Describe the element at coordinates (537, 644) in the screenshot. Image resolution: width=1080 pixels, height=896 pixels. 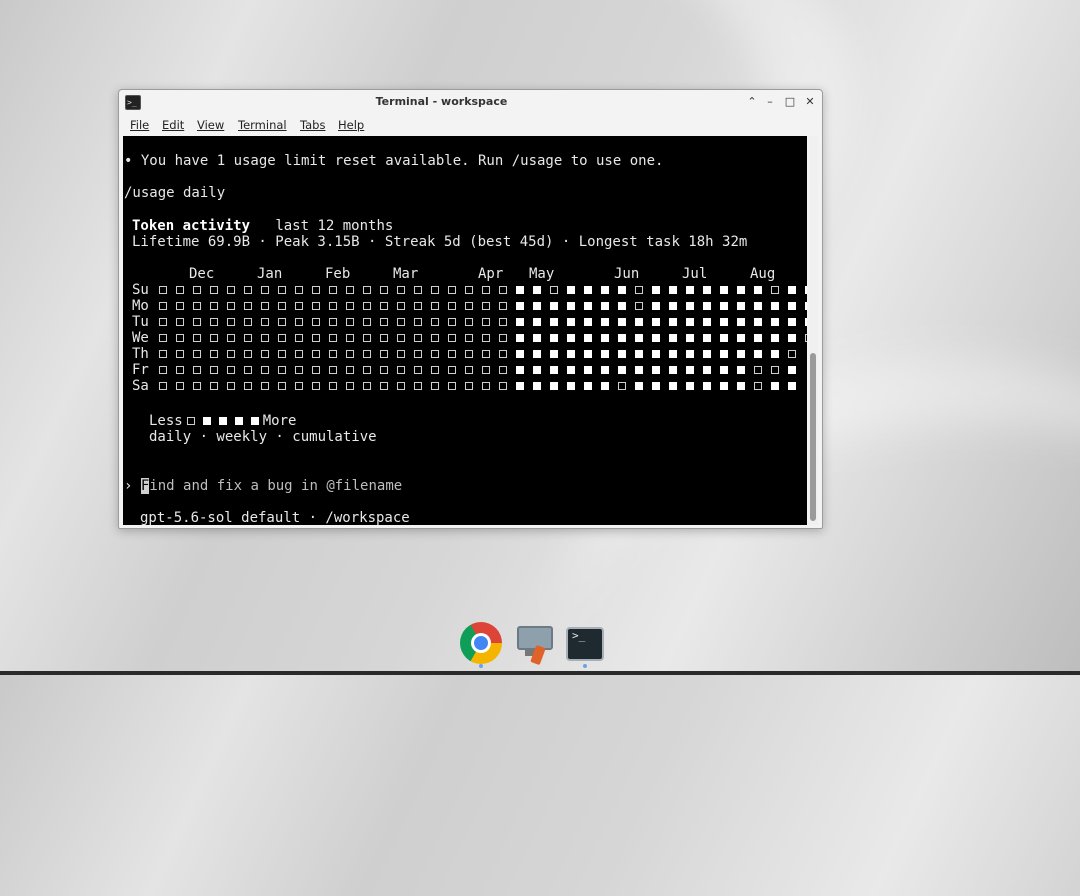
I see `package-manager-icon` at that location.